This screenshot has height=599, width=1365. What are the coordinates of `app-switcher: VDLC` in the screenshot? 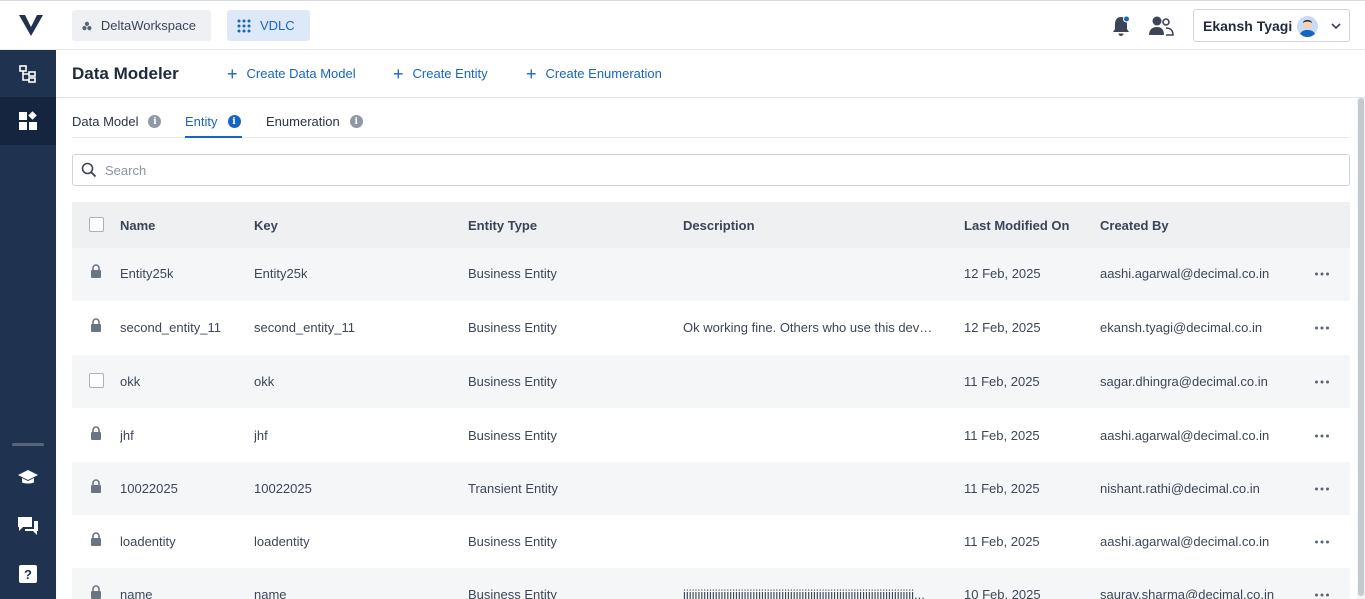 It's located at (268, 25).